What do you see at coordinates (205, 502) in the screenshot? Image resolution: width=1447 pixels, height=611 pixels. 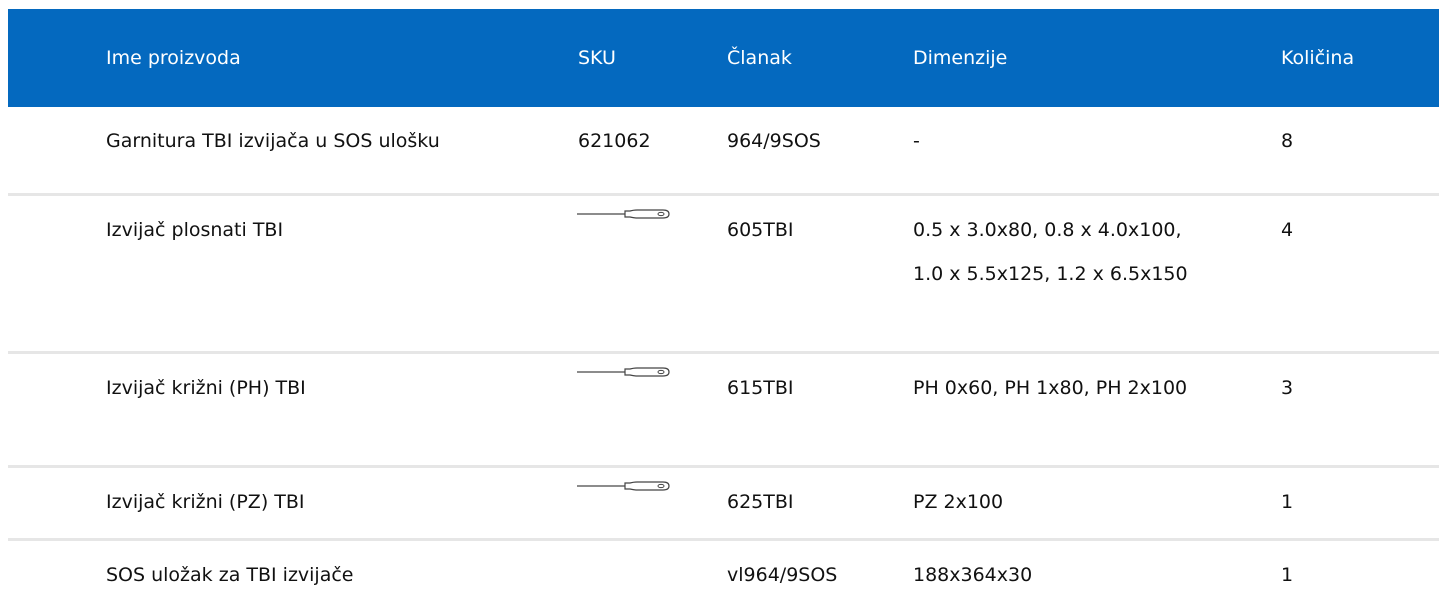 I see `product-name: Izvijač križni (PZ) TBI` at bounding box center [205, 502].